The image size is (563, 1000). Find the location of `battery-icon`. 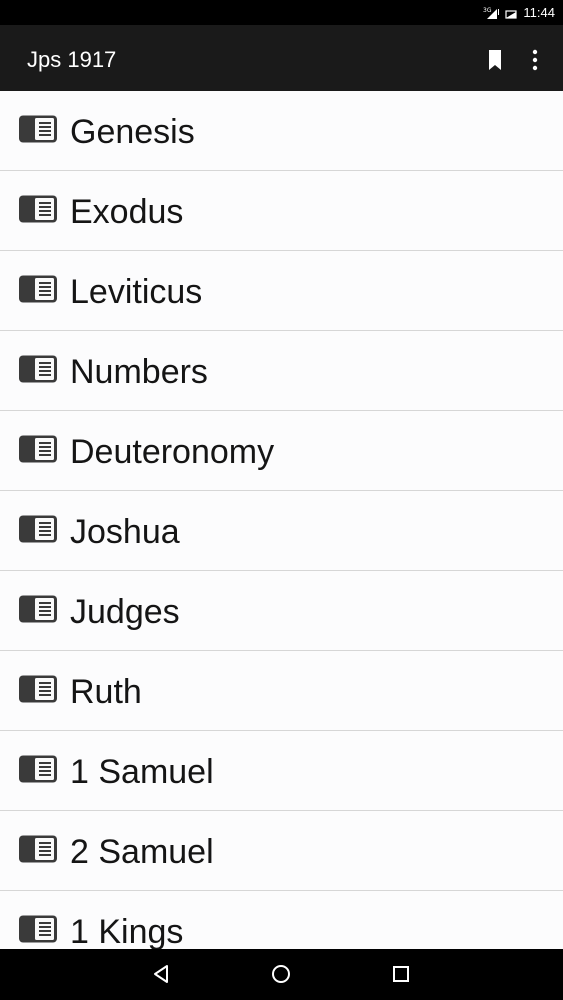

battery-icon is located at coordinates (511, 14).